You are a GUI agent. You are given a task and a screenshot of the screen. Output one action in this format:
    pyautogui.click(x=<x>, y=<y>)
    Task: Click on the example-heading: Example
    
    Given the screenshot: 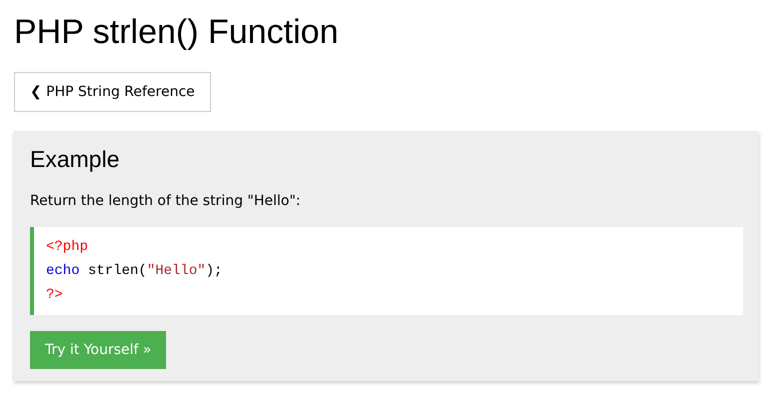 What is the action you would take?
    pyautogui.click(x=75, y=159)
    